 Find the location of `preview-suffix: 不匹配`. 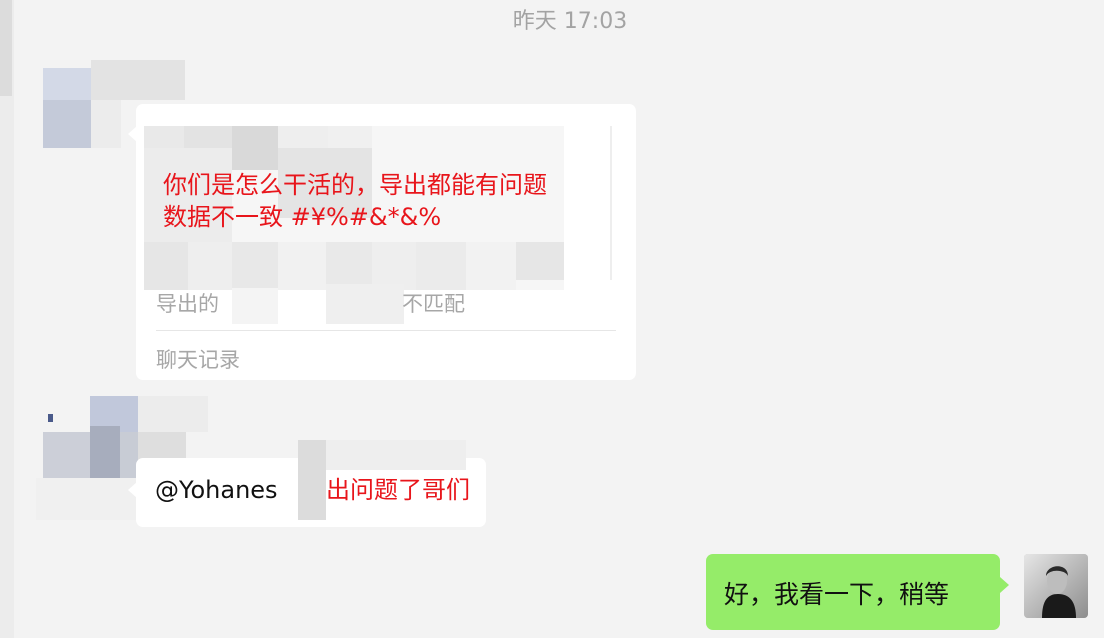

preview-suffix: 不匹配 is located at coordinates (433, 304).